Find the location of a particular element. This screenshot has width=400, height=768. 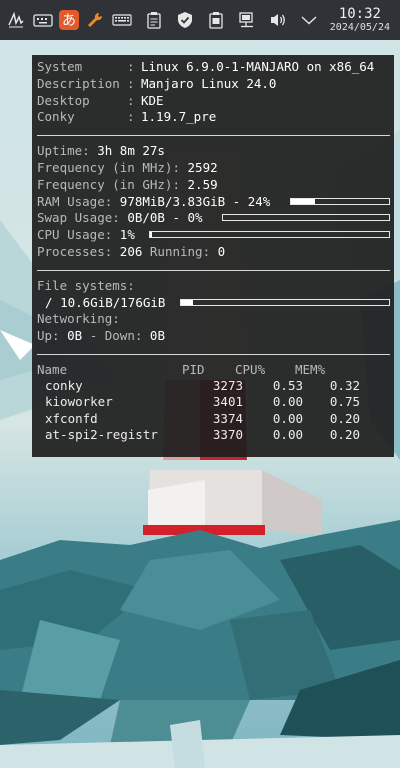

processes-row: Processes: 206 Running: 0 is located at coordinates (213, 252).